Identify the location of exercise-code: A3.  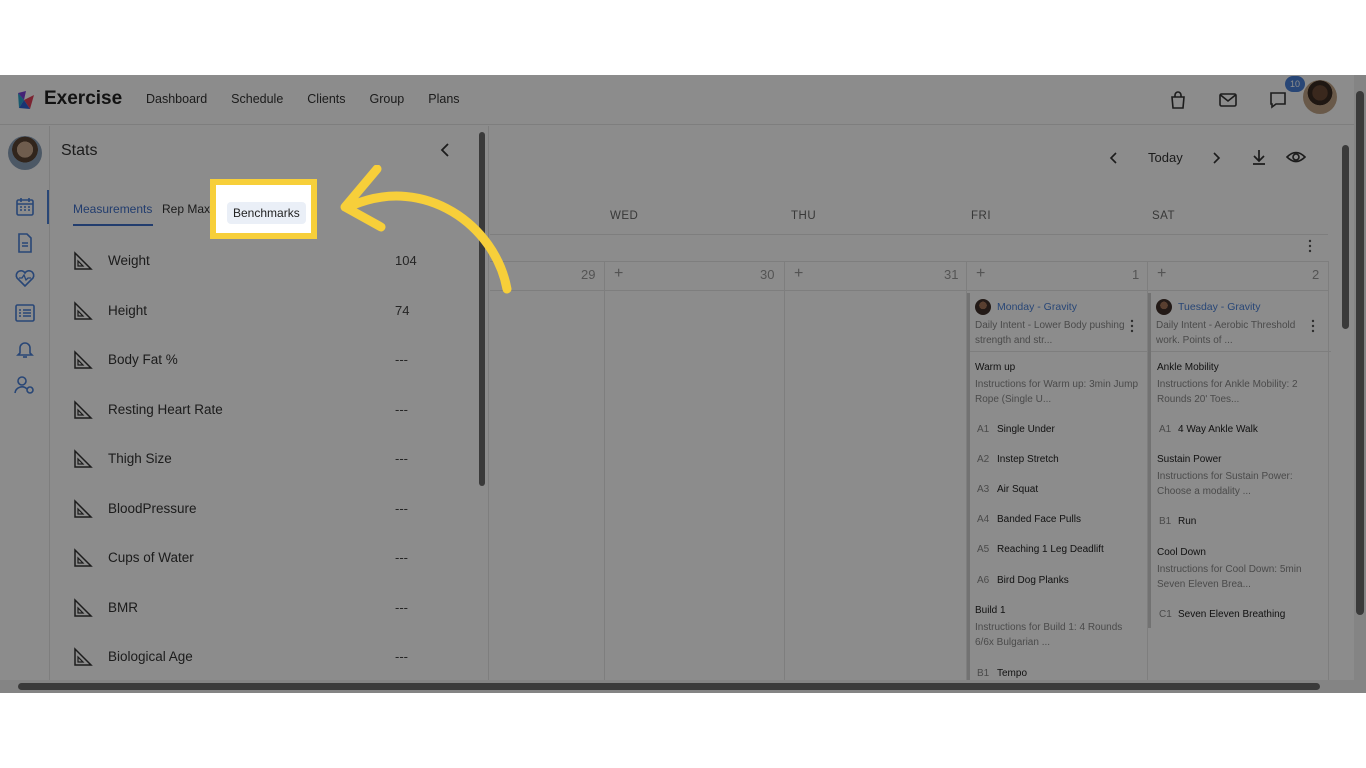
(983, 489).